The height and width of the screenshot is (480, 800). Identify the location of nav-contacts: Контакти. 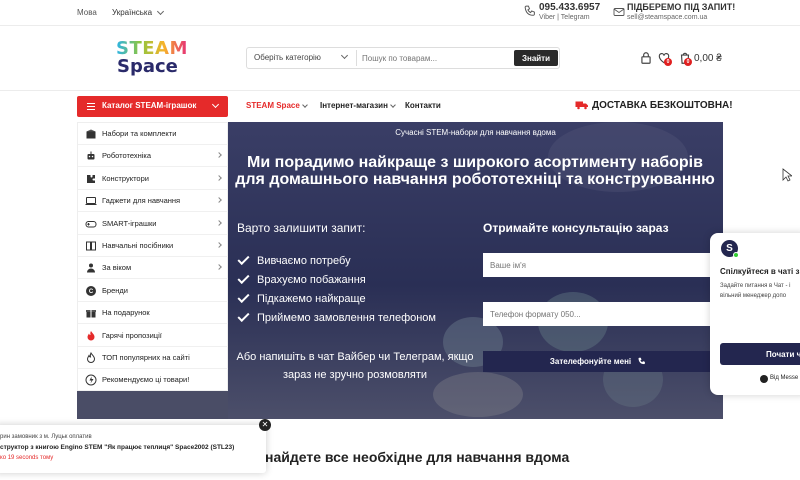
(423, 105).